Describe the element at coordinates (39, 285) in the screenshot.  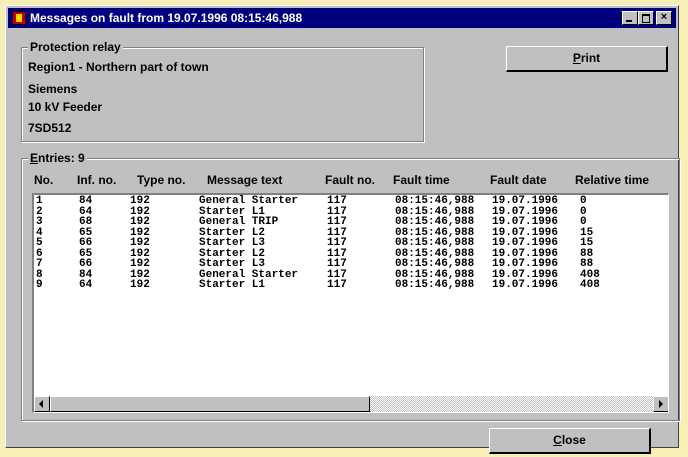
I see `cell-no: 9` at that location.